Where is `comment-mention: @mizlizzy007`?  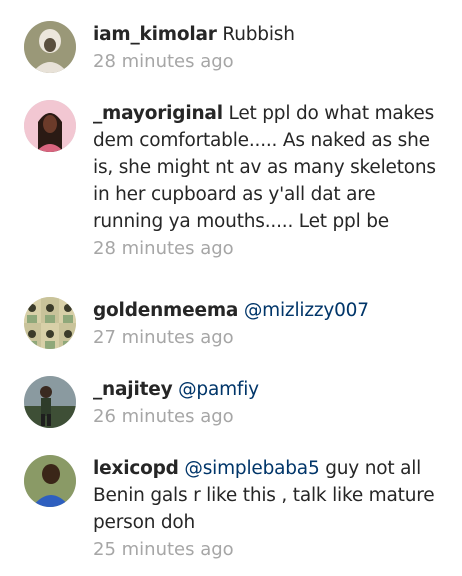
comment-mention: @mizlizzy007 is located at coordinates (303, 310).